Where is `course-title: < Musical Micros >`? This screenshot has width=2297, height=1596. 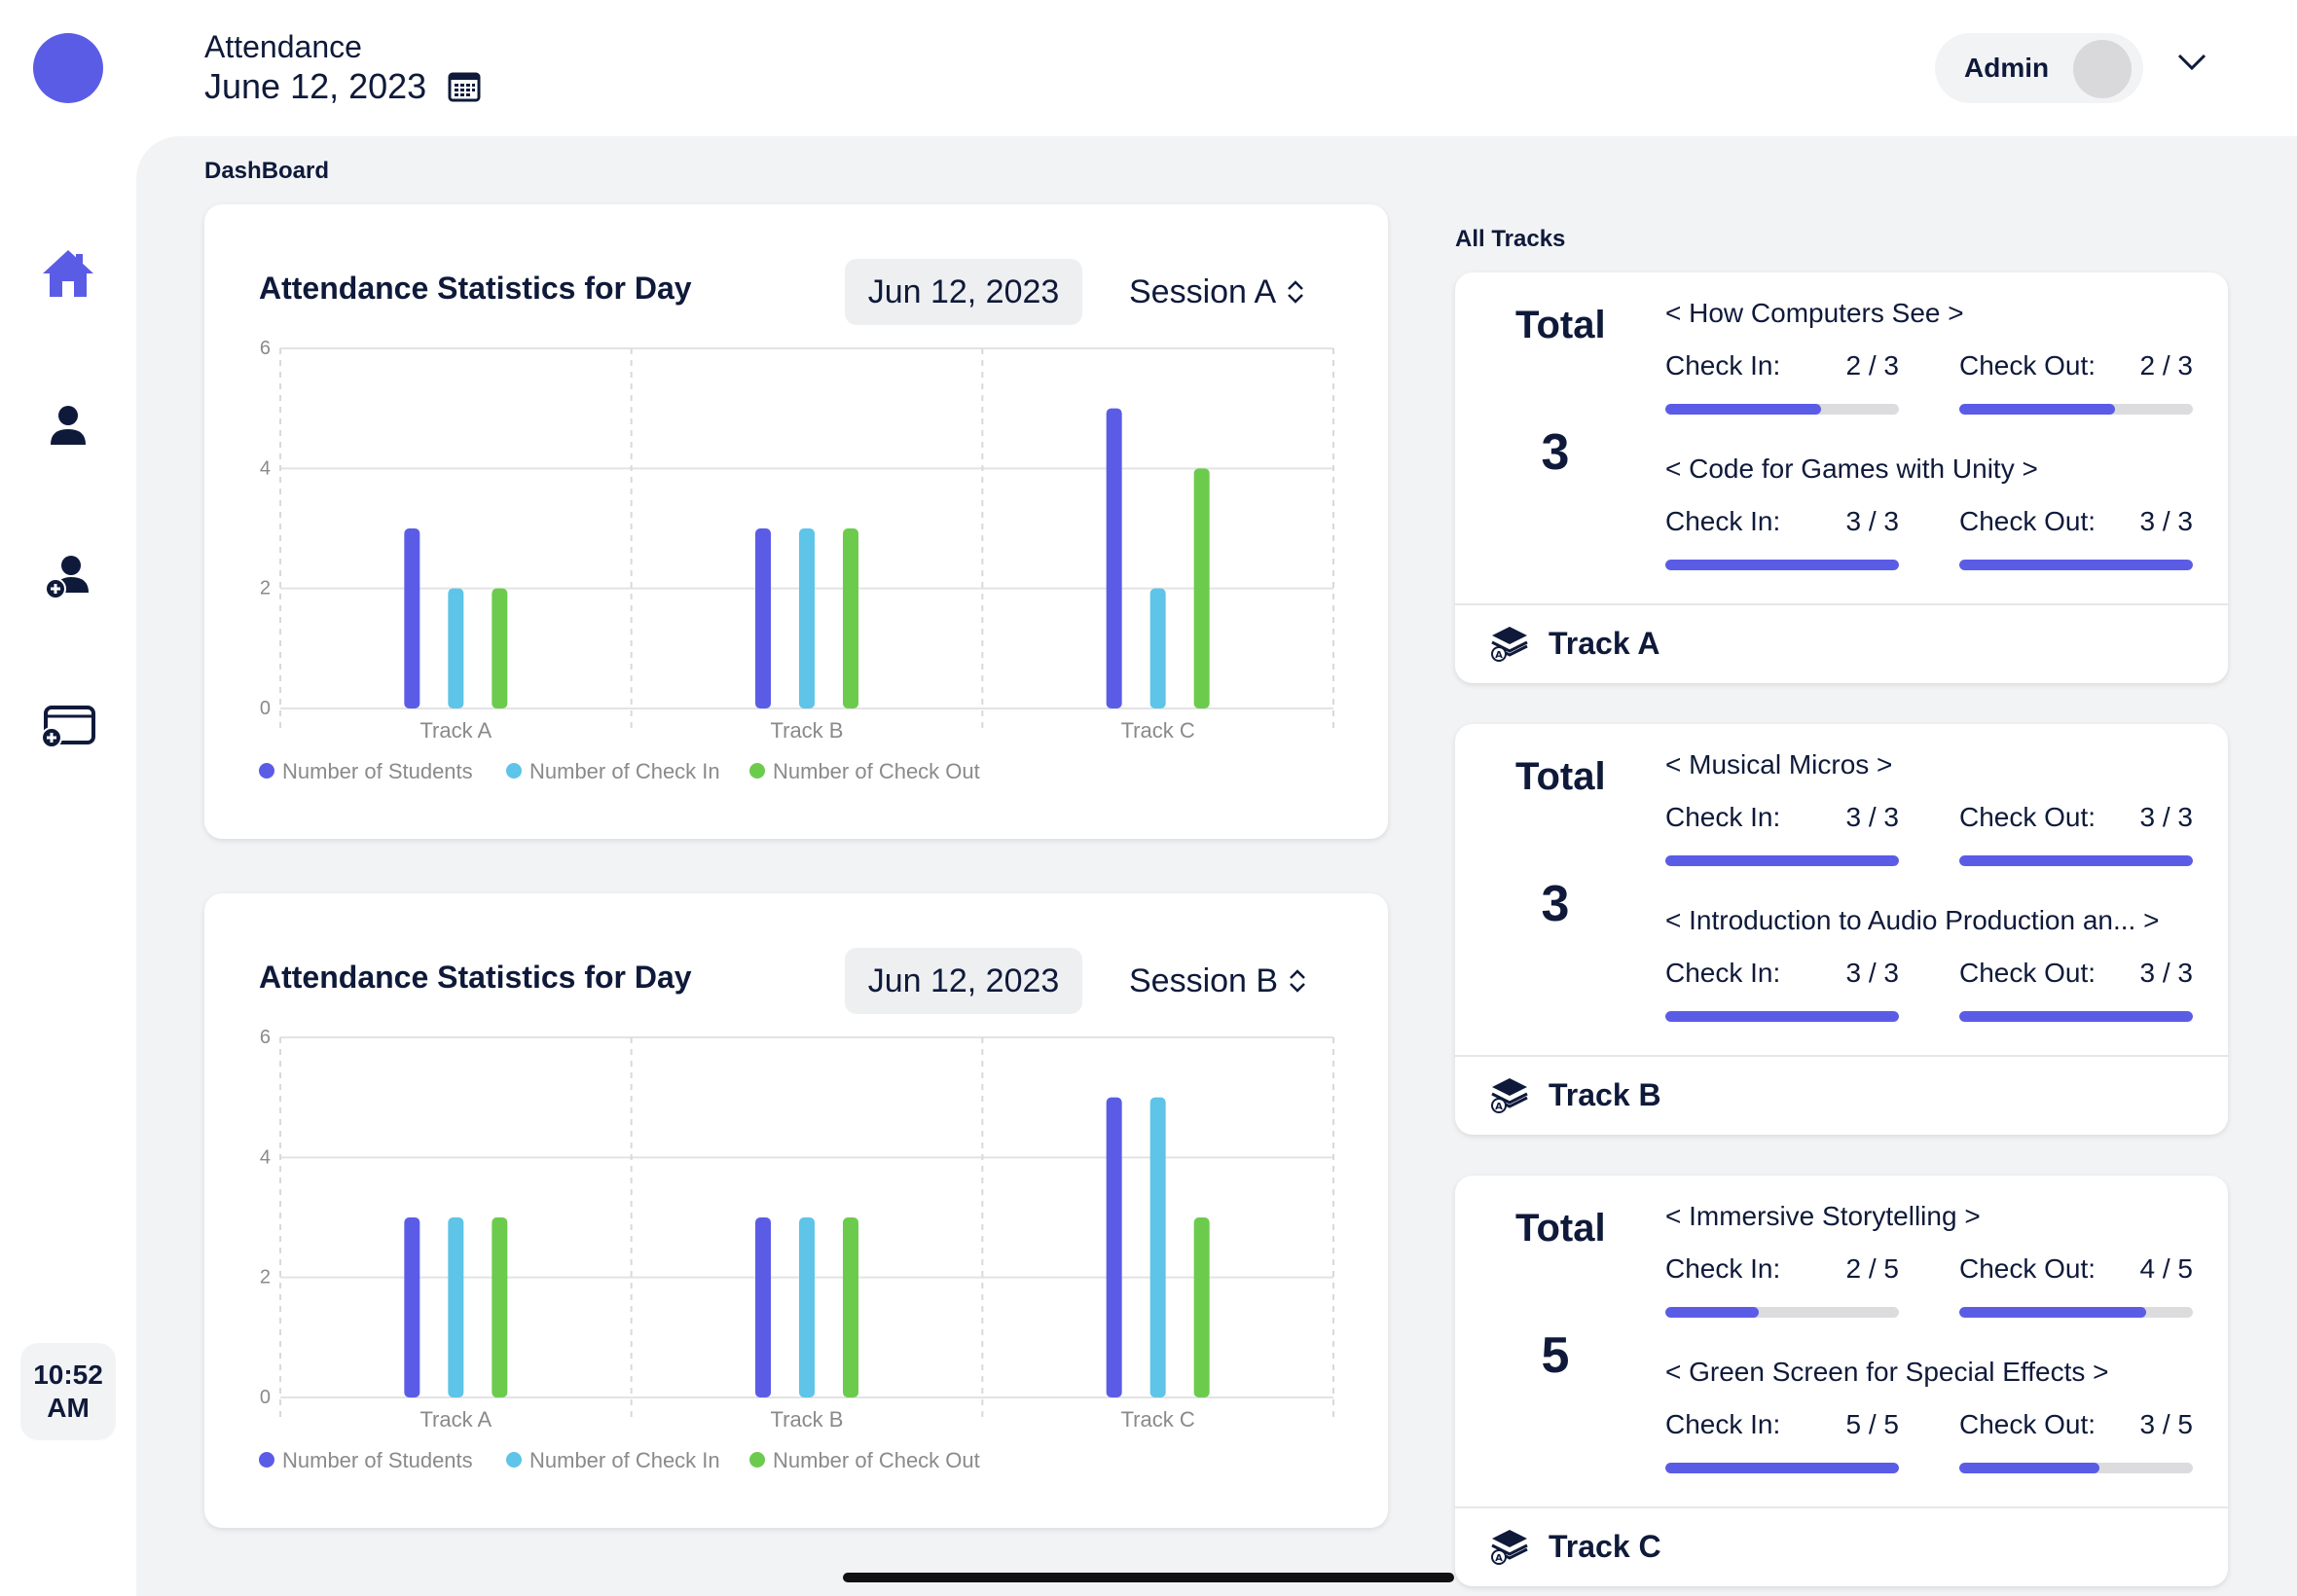
course-title: < Musical Micros > is located at coordinates (1778, 764).